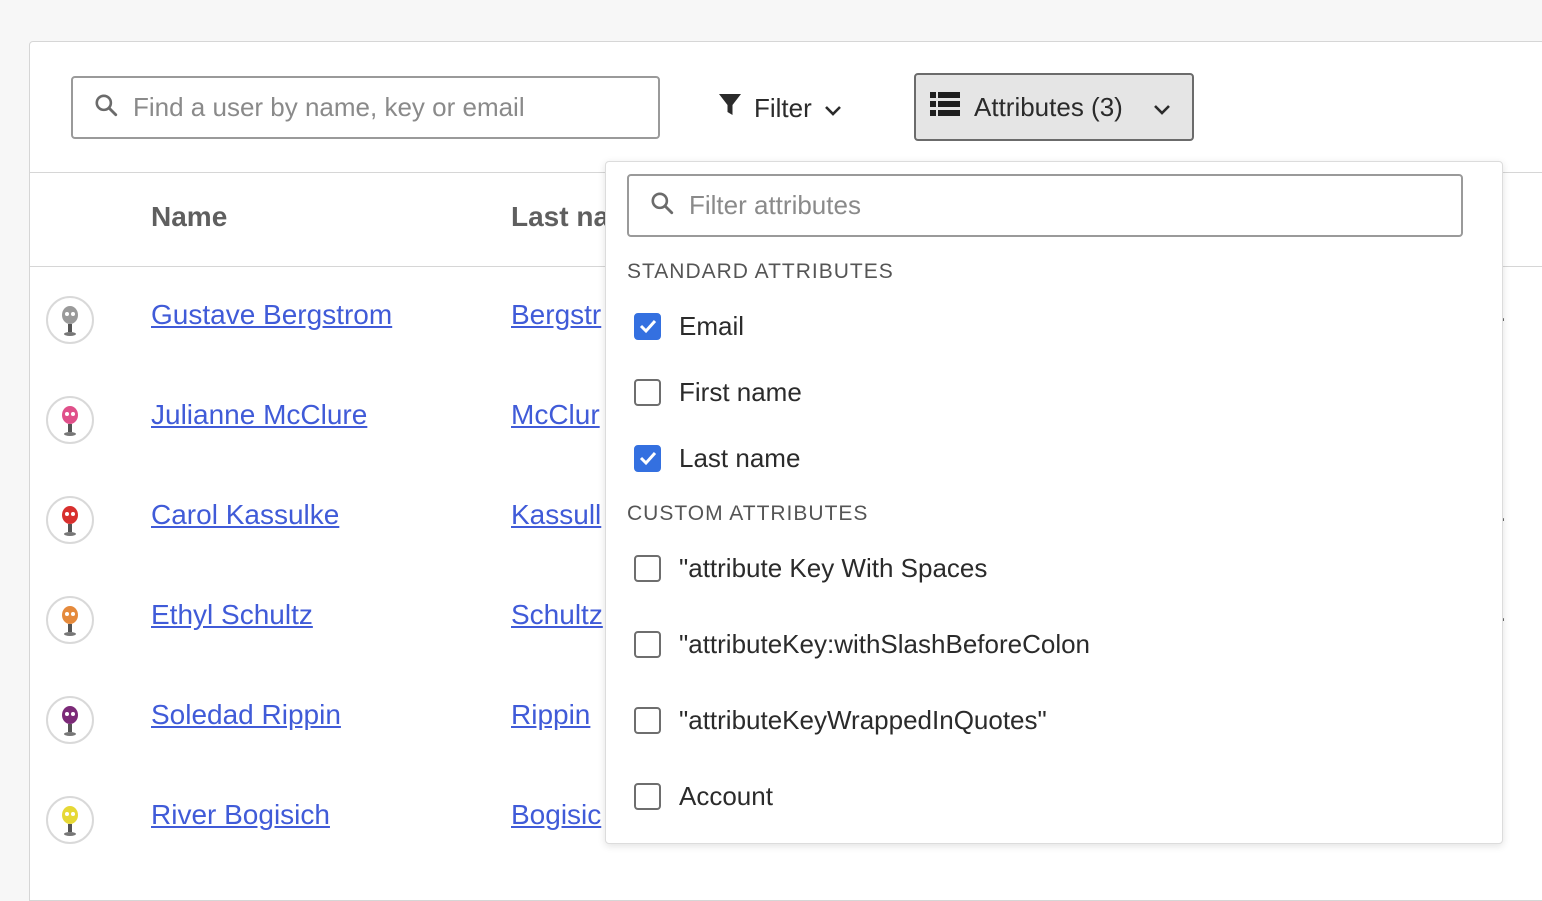 Image resolution: width=1542 pixels, height=901 pixels. What do you see at coordinates (1048, 106) in the screenshot?
I see `attributes-label: Attributes (3)` at bounding box center [1048, 106].